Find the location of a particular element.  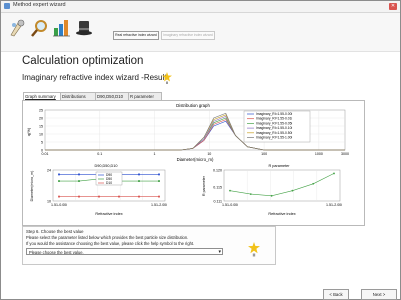

r-parameter-y-ticks: 0.120 0.115 0.111 is located at coordinates (217, 185).